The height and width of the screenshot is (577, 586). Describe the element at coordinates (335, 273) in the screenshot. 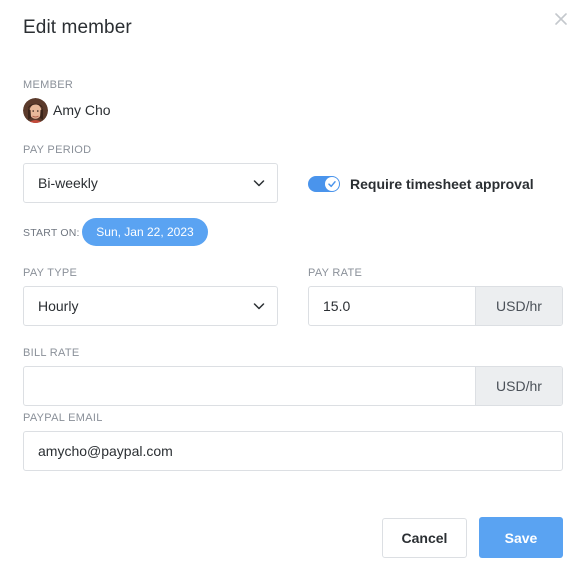

I see `pay-rate-label: PAY RATE` at that location.